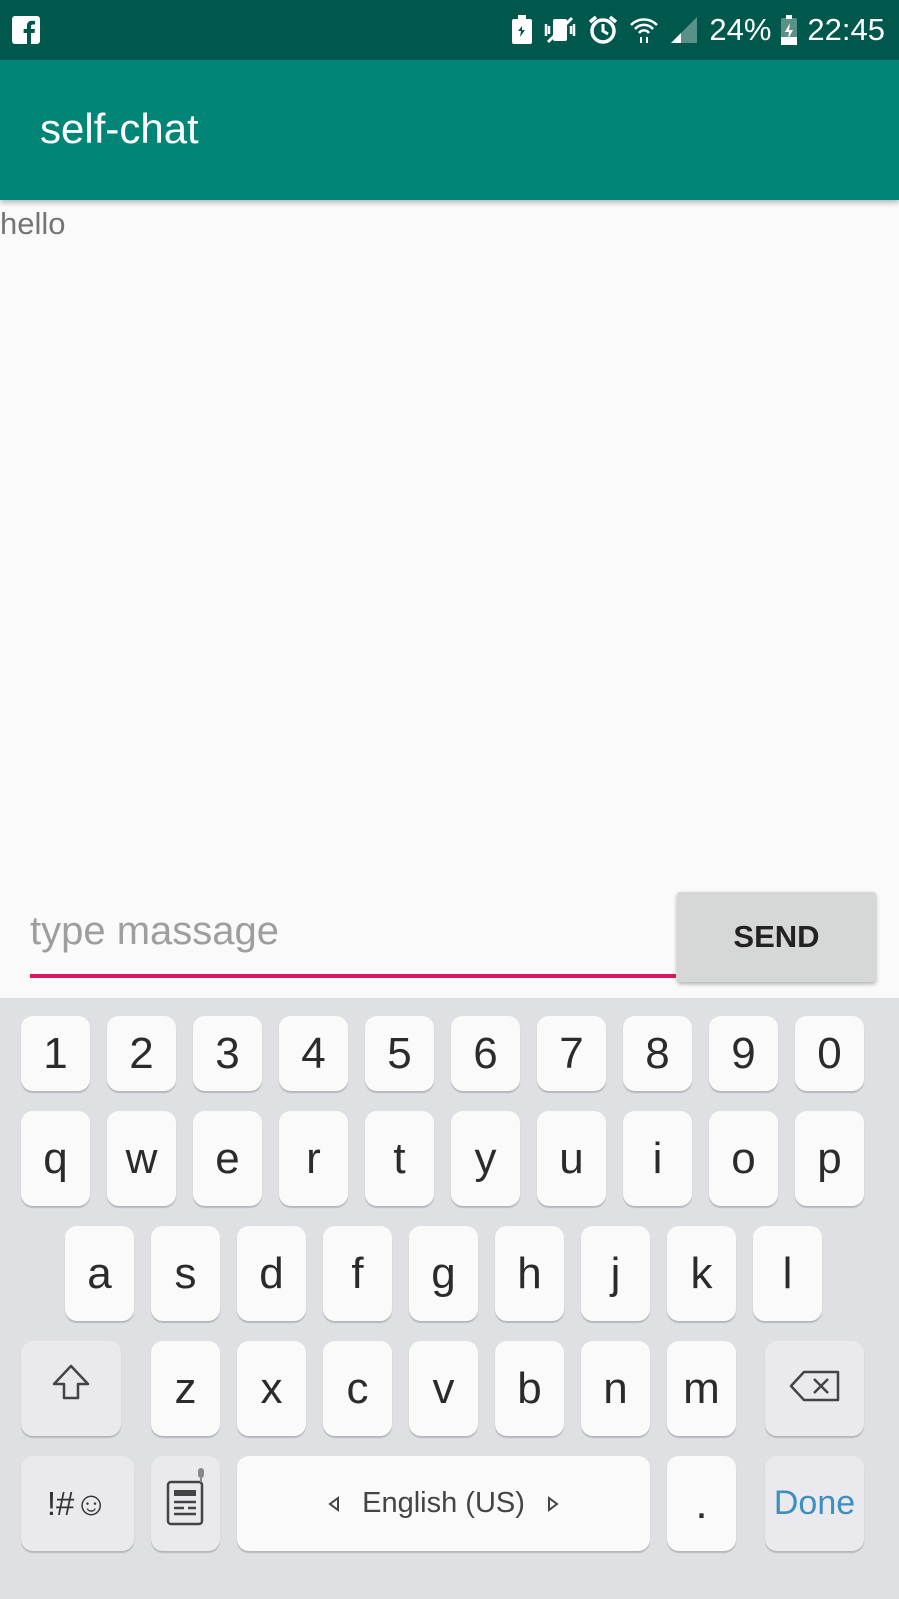  What do you see at coordinates (313, 1158) in the screenshot?
I see `key-r: r` at bounding box center [313, 1158].